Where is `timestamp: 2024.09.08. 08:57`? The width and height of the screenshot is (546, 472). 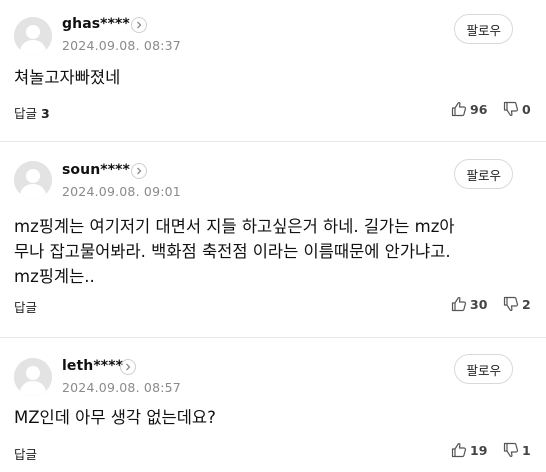
timestamp: 2024.09.08. 08:57 is located at coordinates (121, 387).